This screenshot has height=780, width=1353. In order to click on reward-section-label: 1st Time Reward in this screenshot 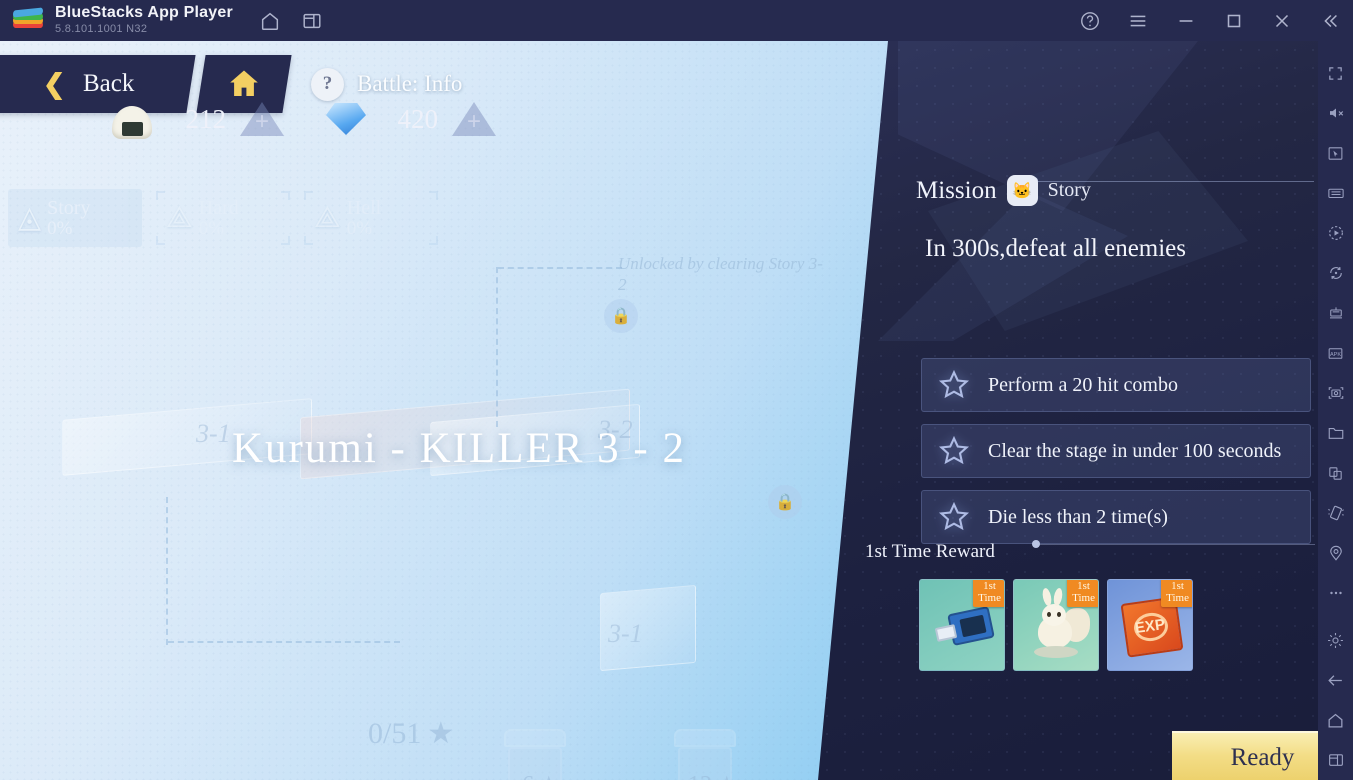, I will do `click(930, 551)`.